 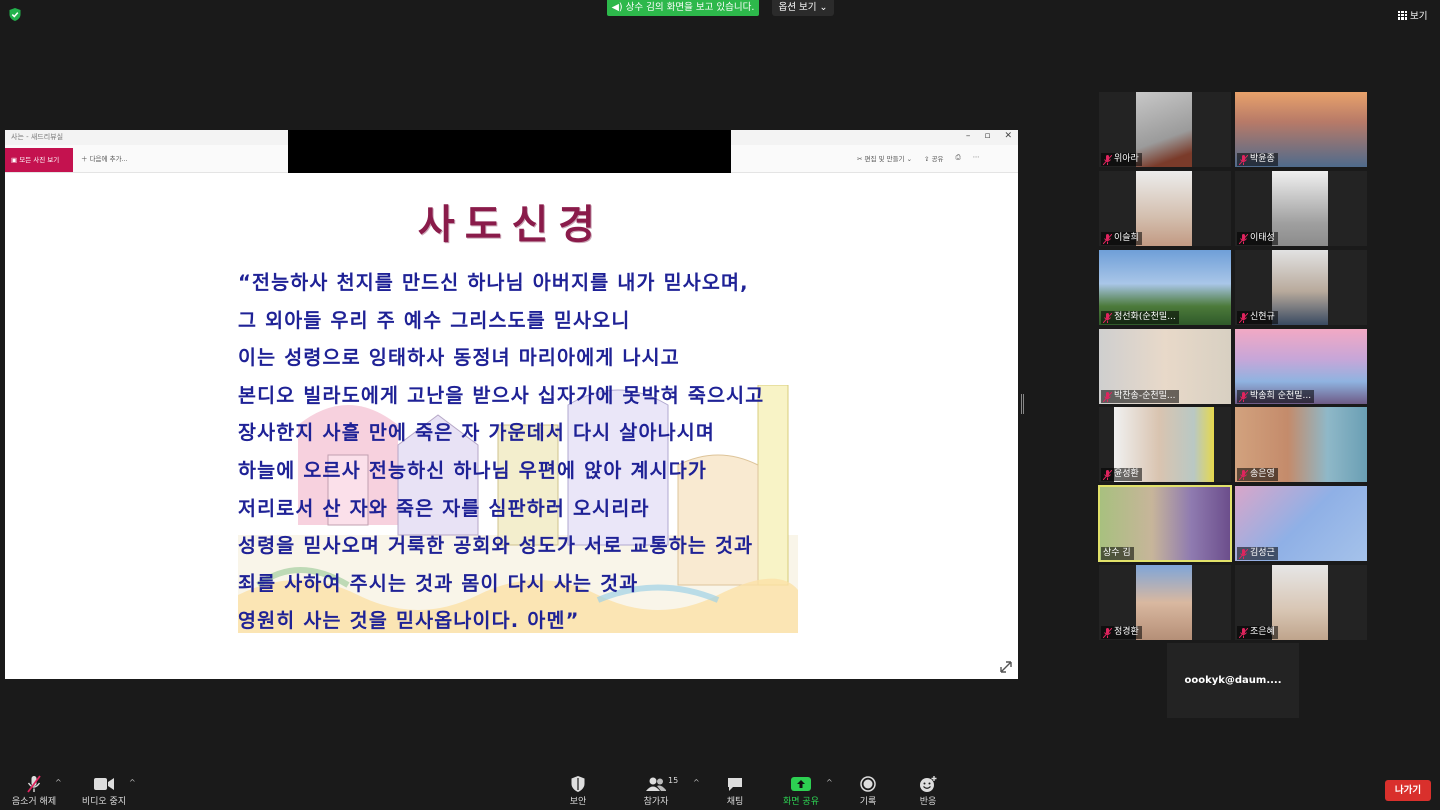 I want to click on participant-tile: 김성근, so click(x=1301, y=523).